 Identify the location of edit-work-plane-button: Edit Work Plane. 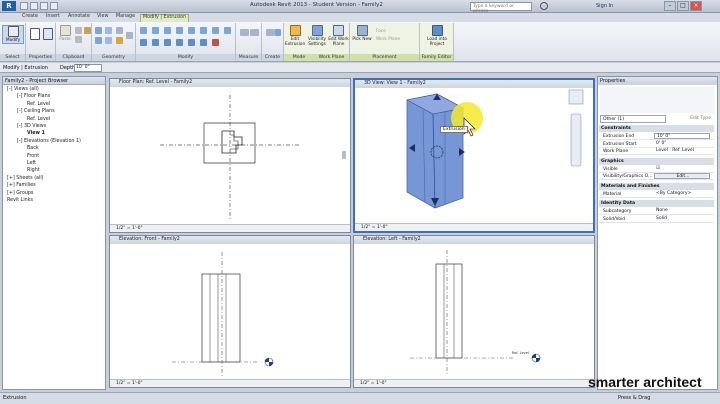
(338, 36).